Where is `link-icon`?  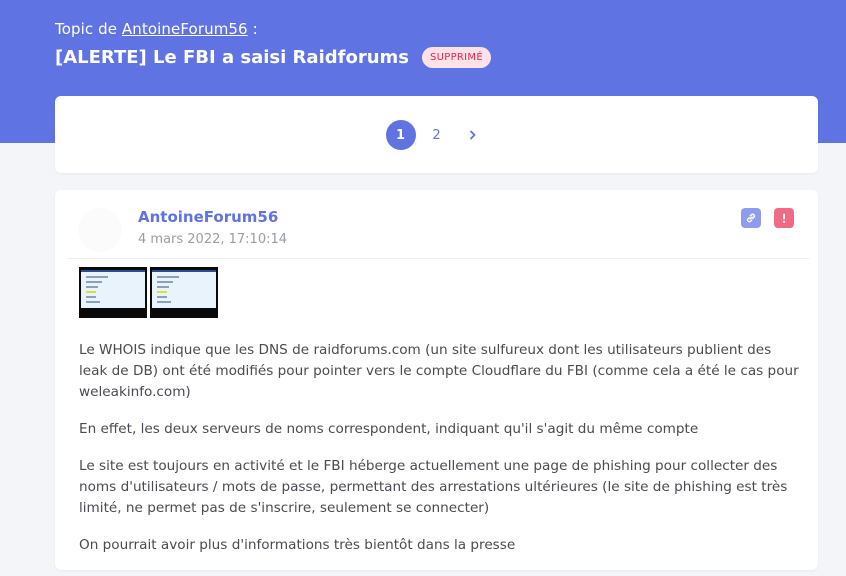
link-icon is located at coordinates (751, 218).